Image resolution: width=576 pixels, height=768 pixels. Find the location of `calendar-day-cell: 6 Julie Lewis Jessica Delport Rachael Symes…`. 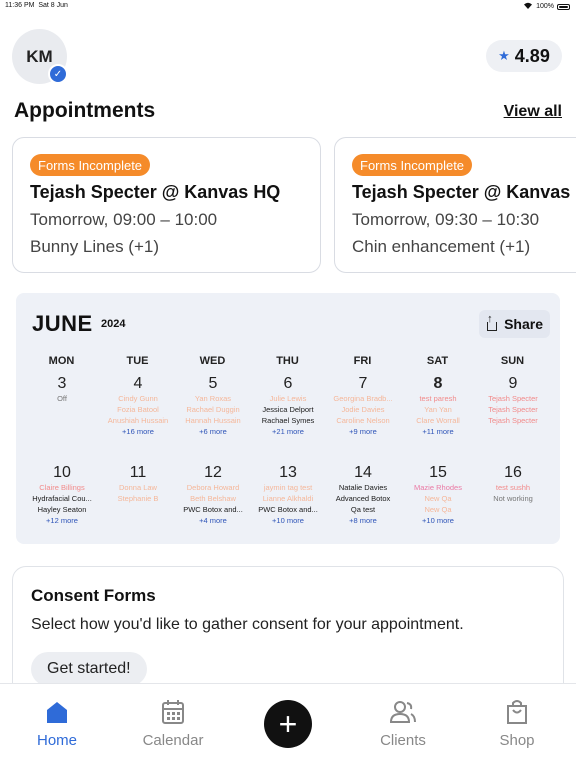

calendar-day-cell: 6 Julie Lewis Jessica Delport Rachael Symes… is located at coordinates (288, 406).